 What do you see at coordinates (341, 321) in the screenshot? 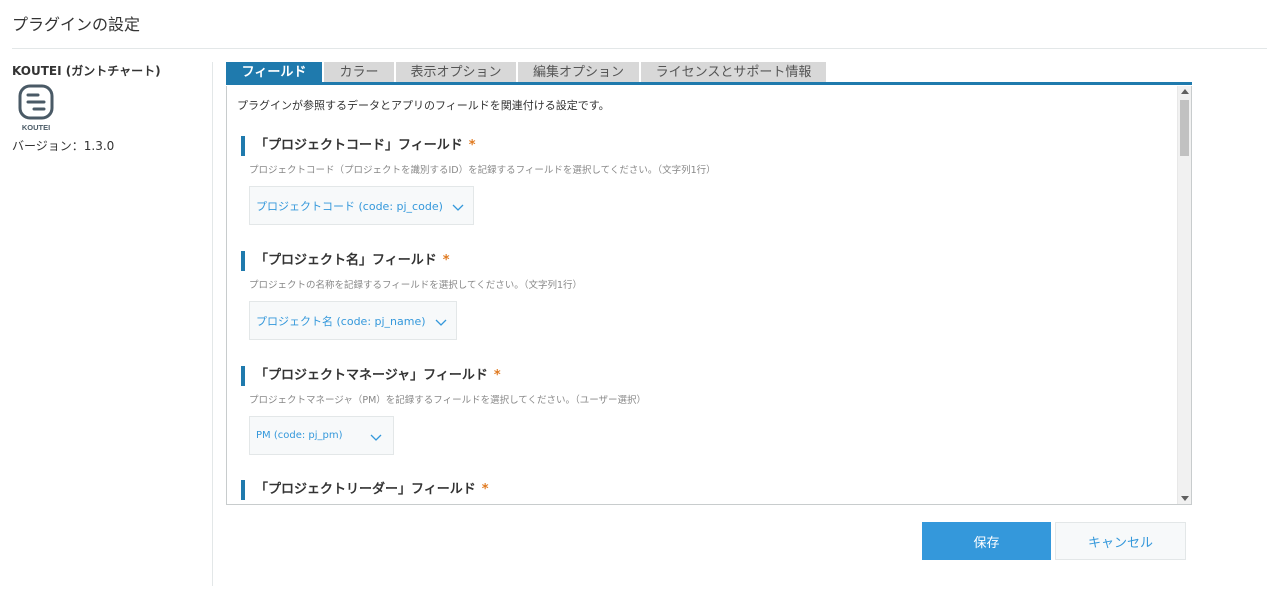
I see `select-value: プロジェクト名 (code: pj_name)` at bounding box center [341, 321].